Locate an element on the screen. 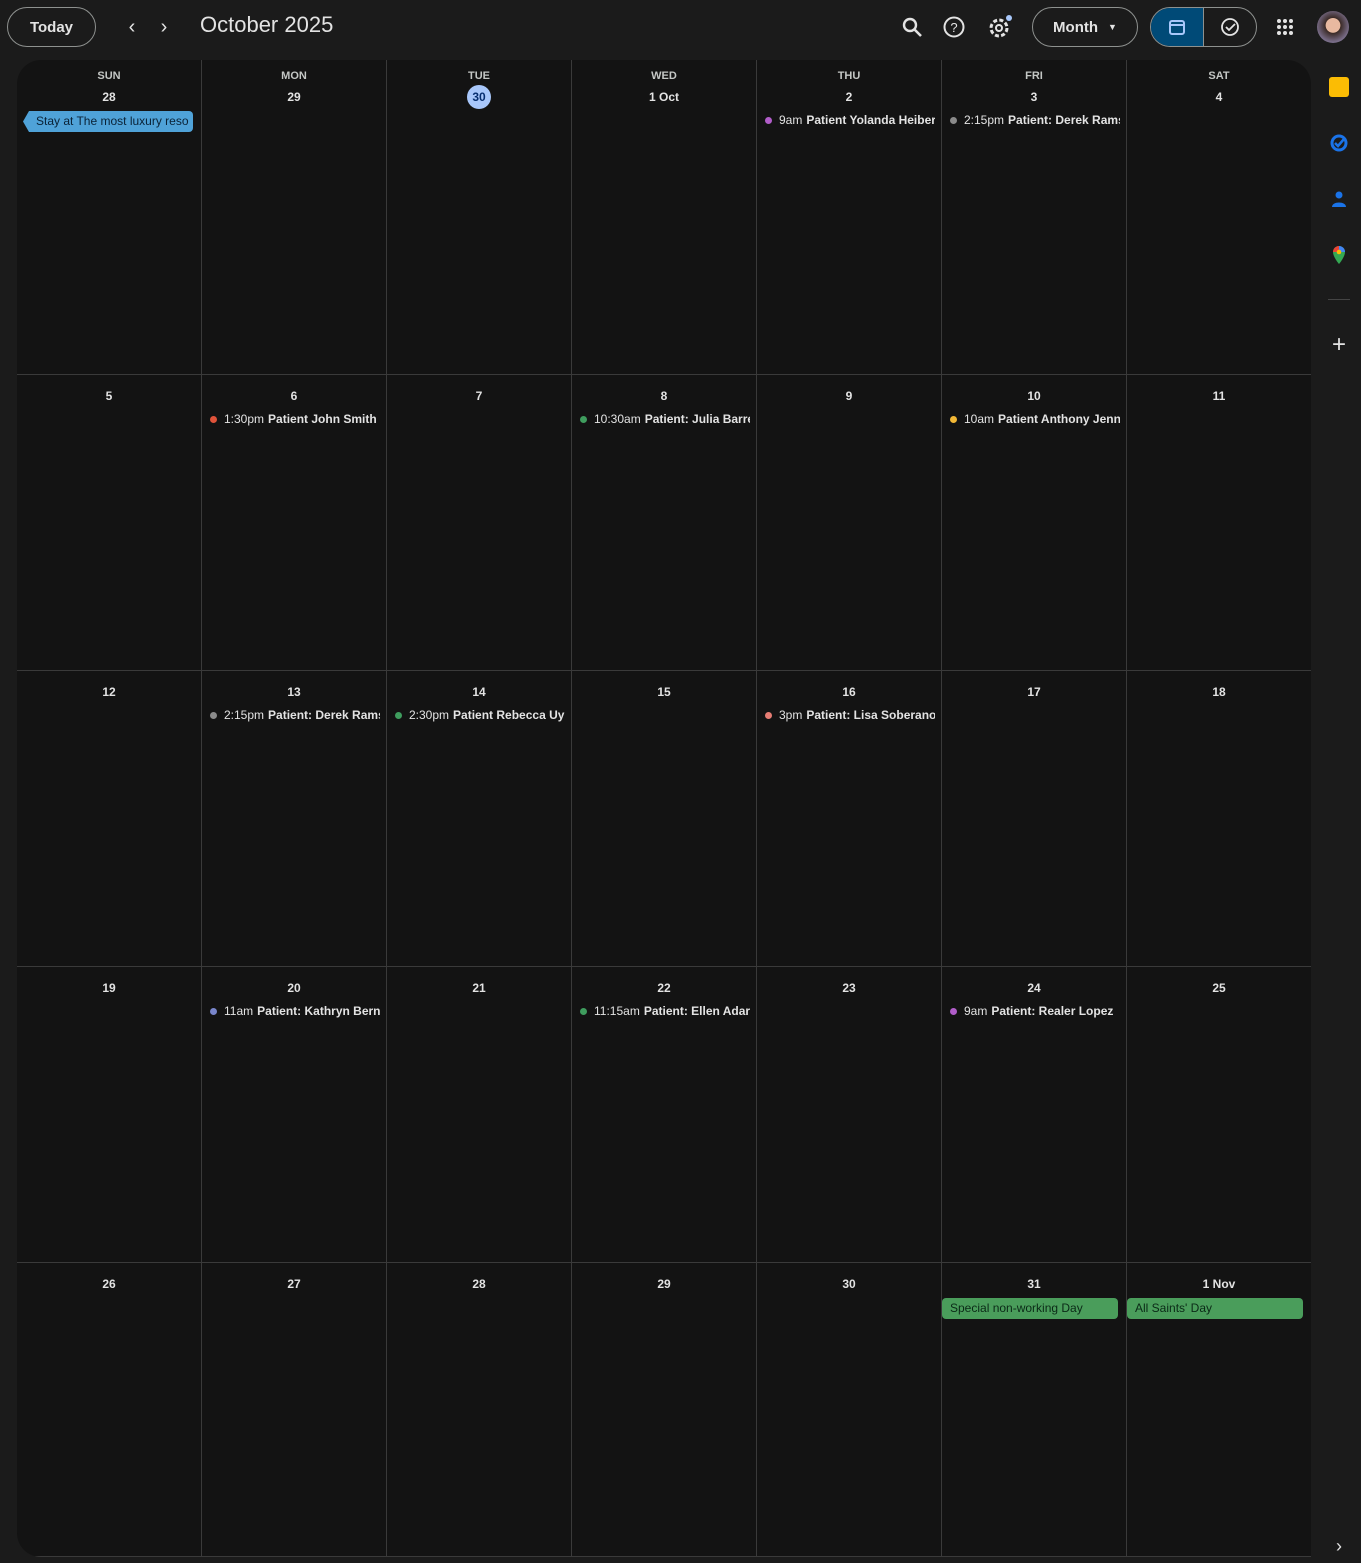 Image resolution: width=1361 pixels, height=1563 pixels. day-cell: 16 3pm Patient: Lisa Soberano is located at coordinates (849, 819).